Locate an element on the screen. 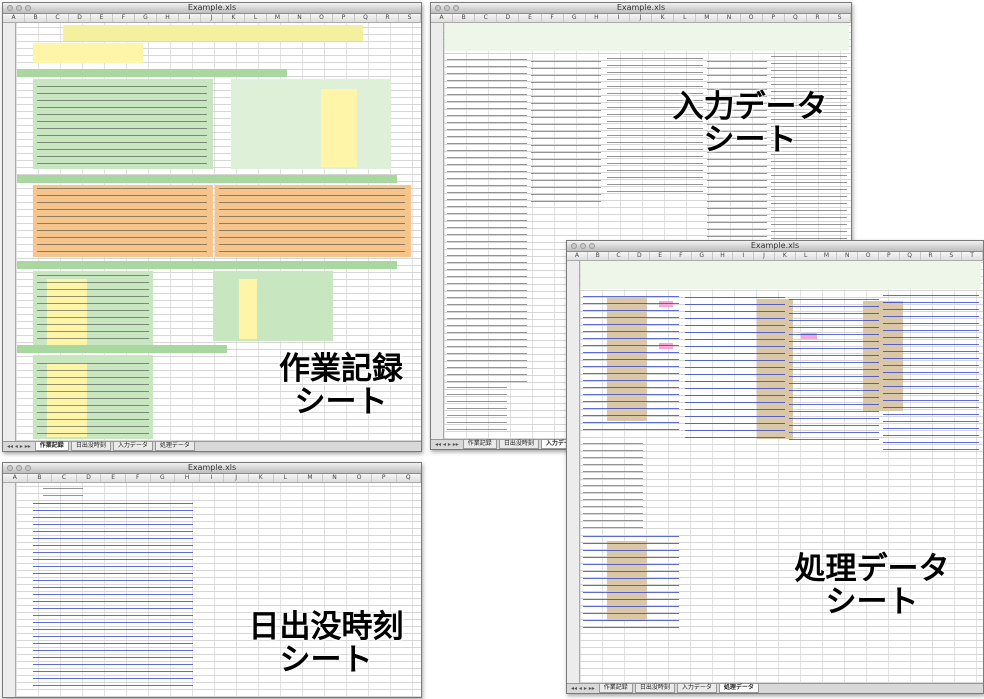 The image size is (984, 699). caption-input-data: 入力データ シート is located at coordinates (750, 124).